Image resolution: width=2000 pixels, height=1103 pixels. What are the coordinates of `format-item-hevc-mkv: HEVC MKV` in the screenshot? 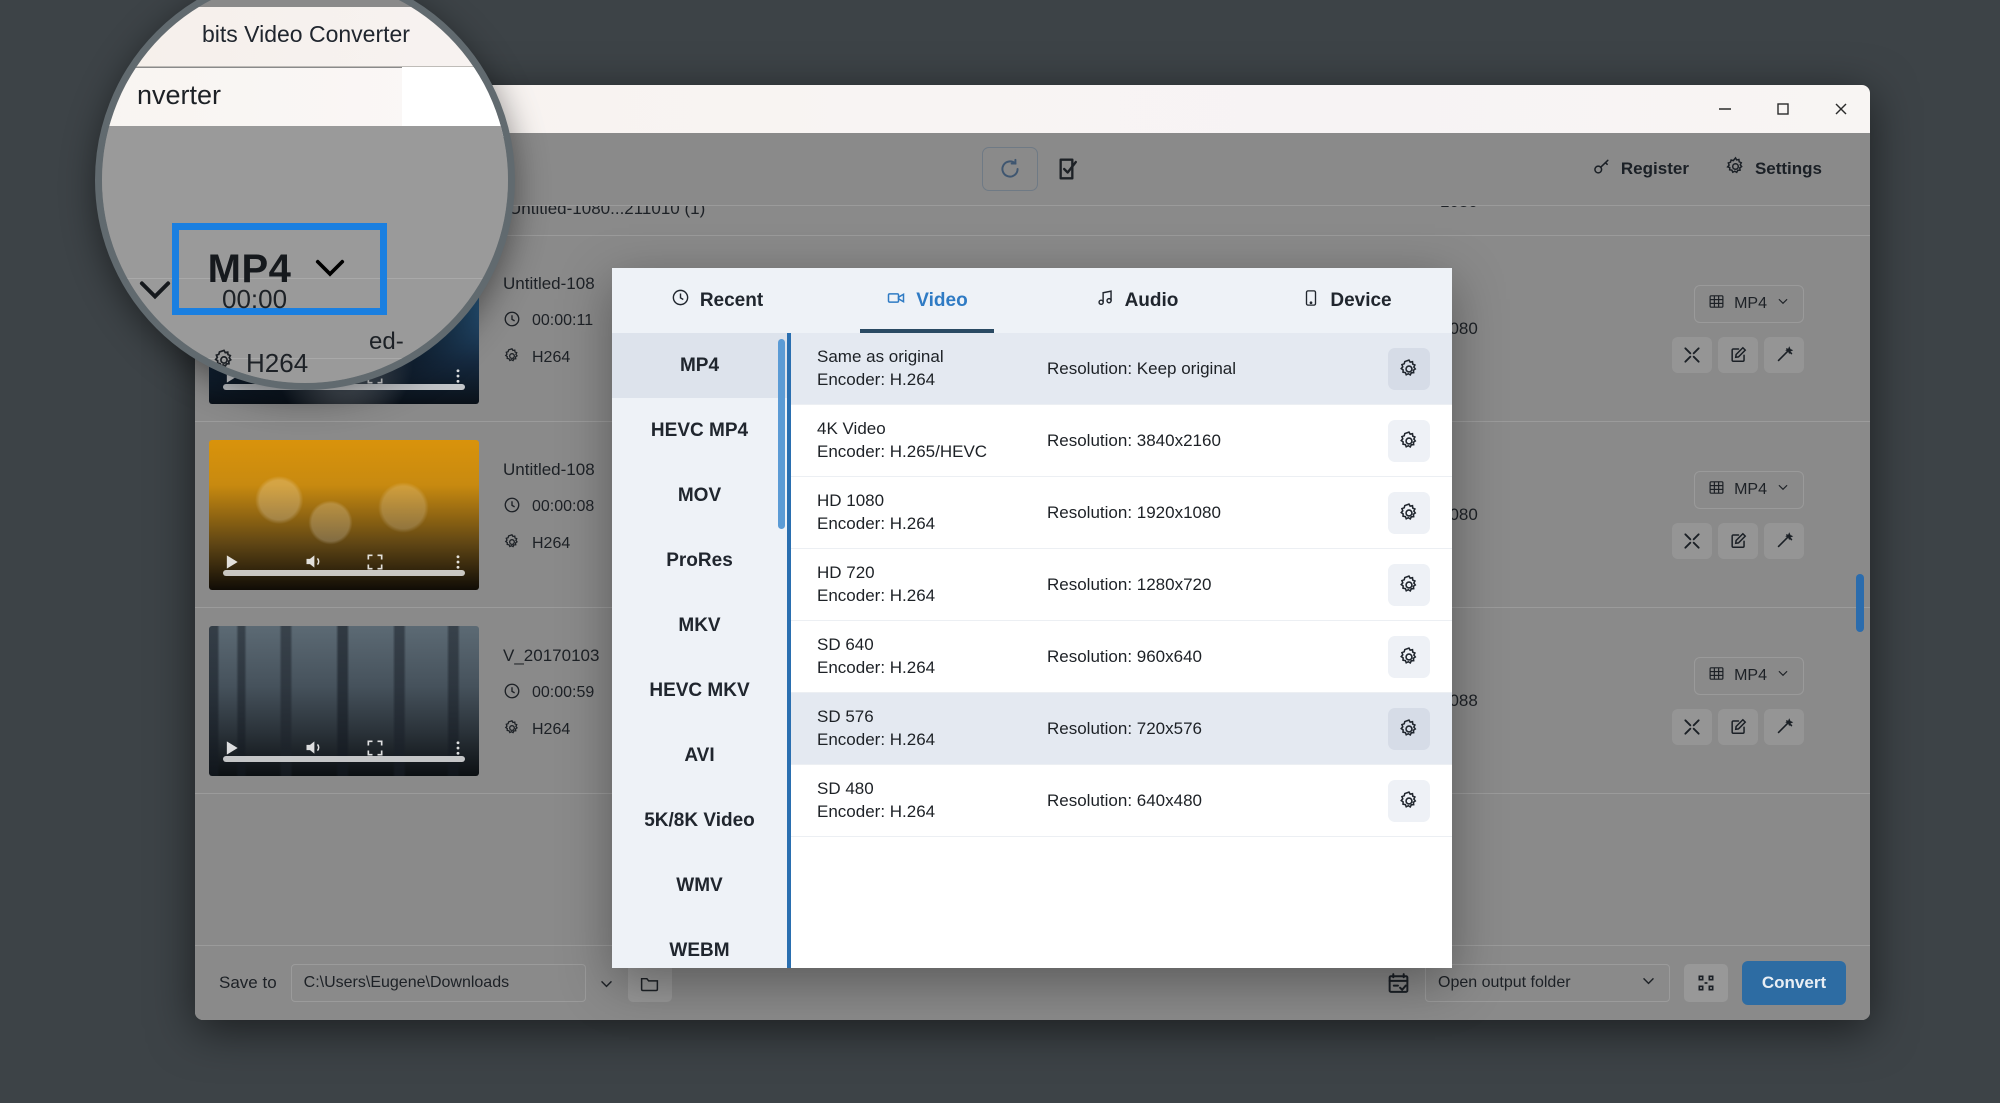 It's located at (699, 690).